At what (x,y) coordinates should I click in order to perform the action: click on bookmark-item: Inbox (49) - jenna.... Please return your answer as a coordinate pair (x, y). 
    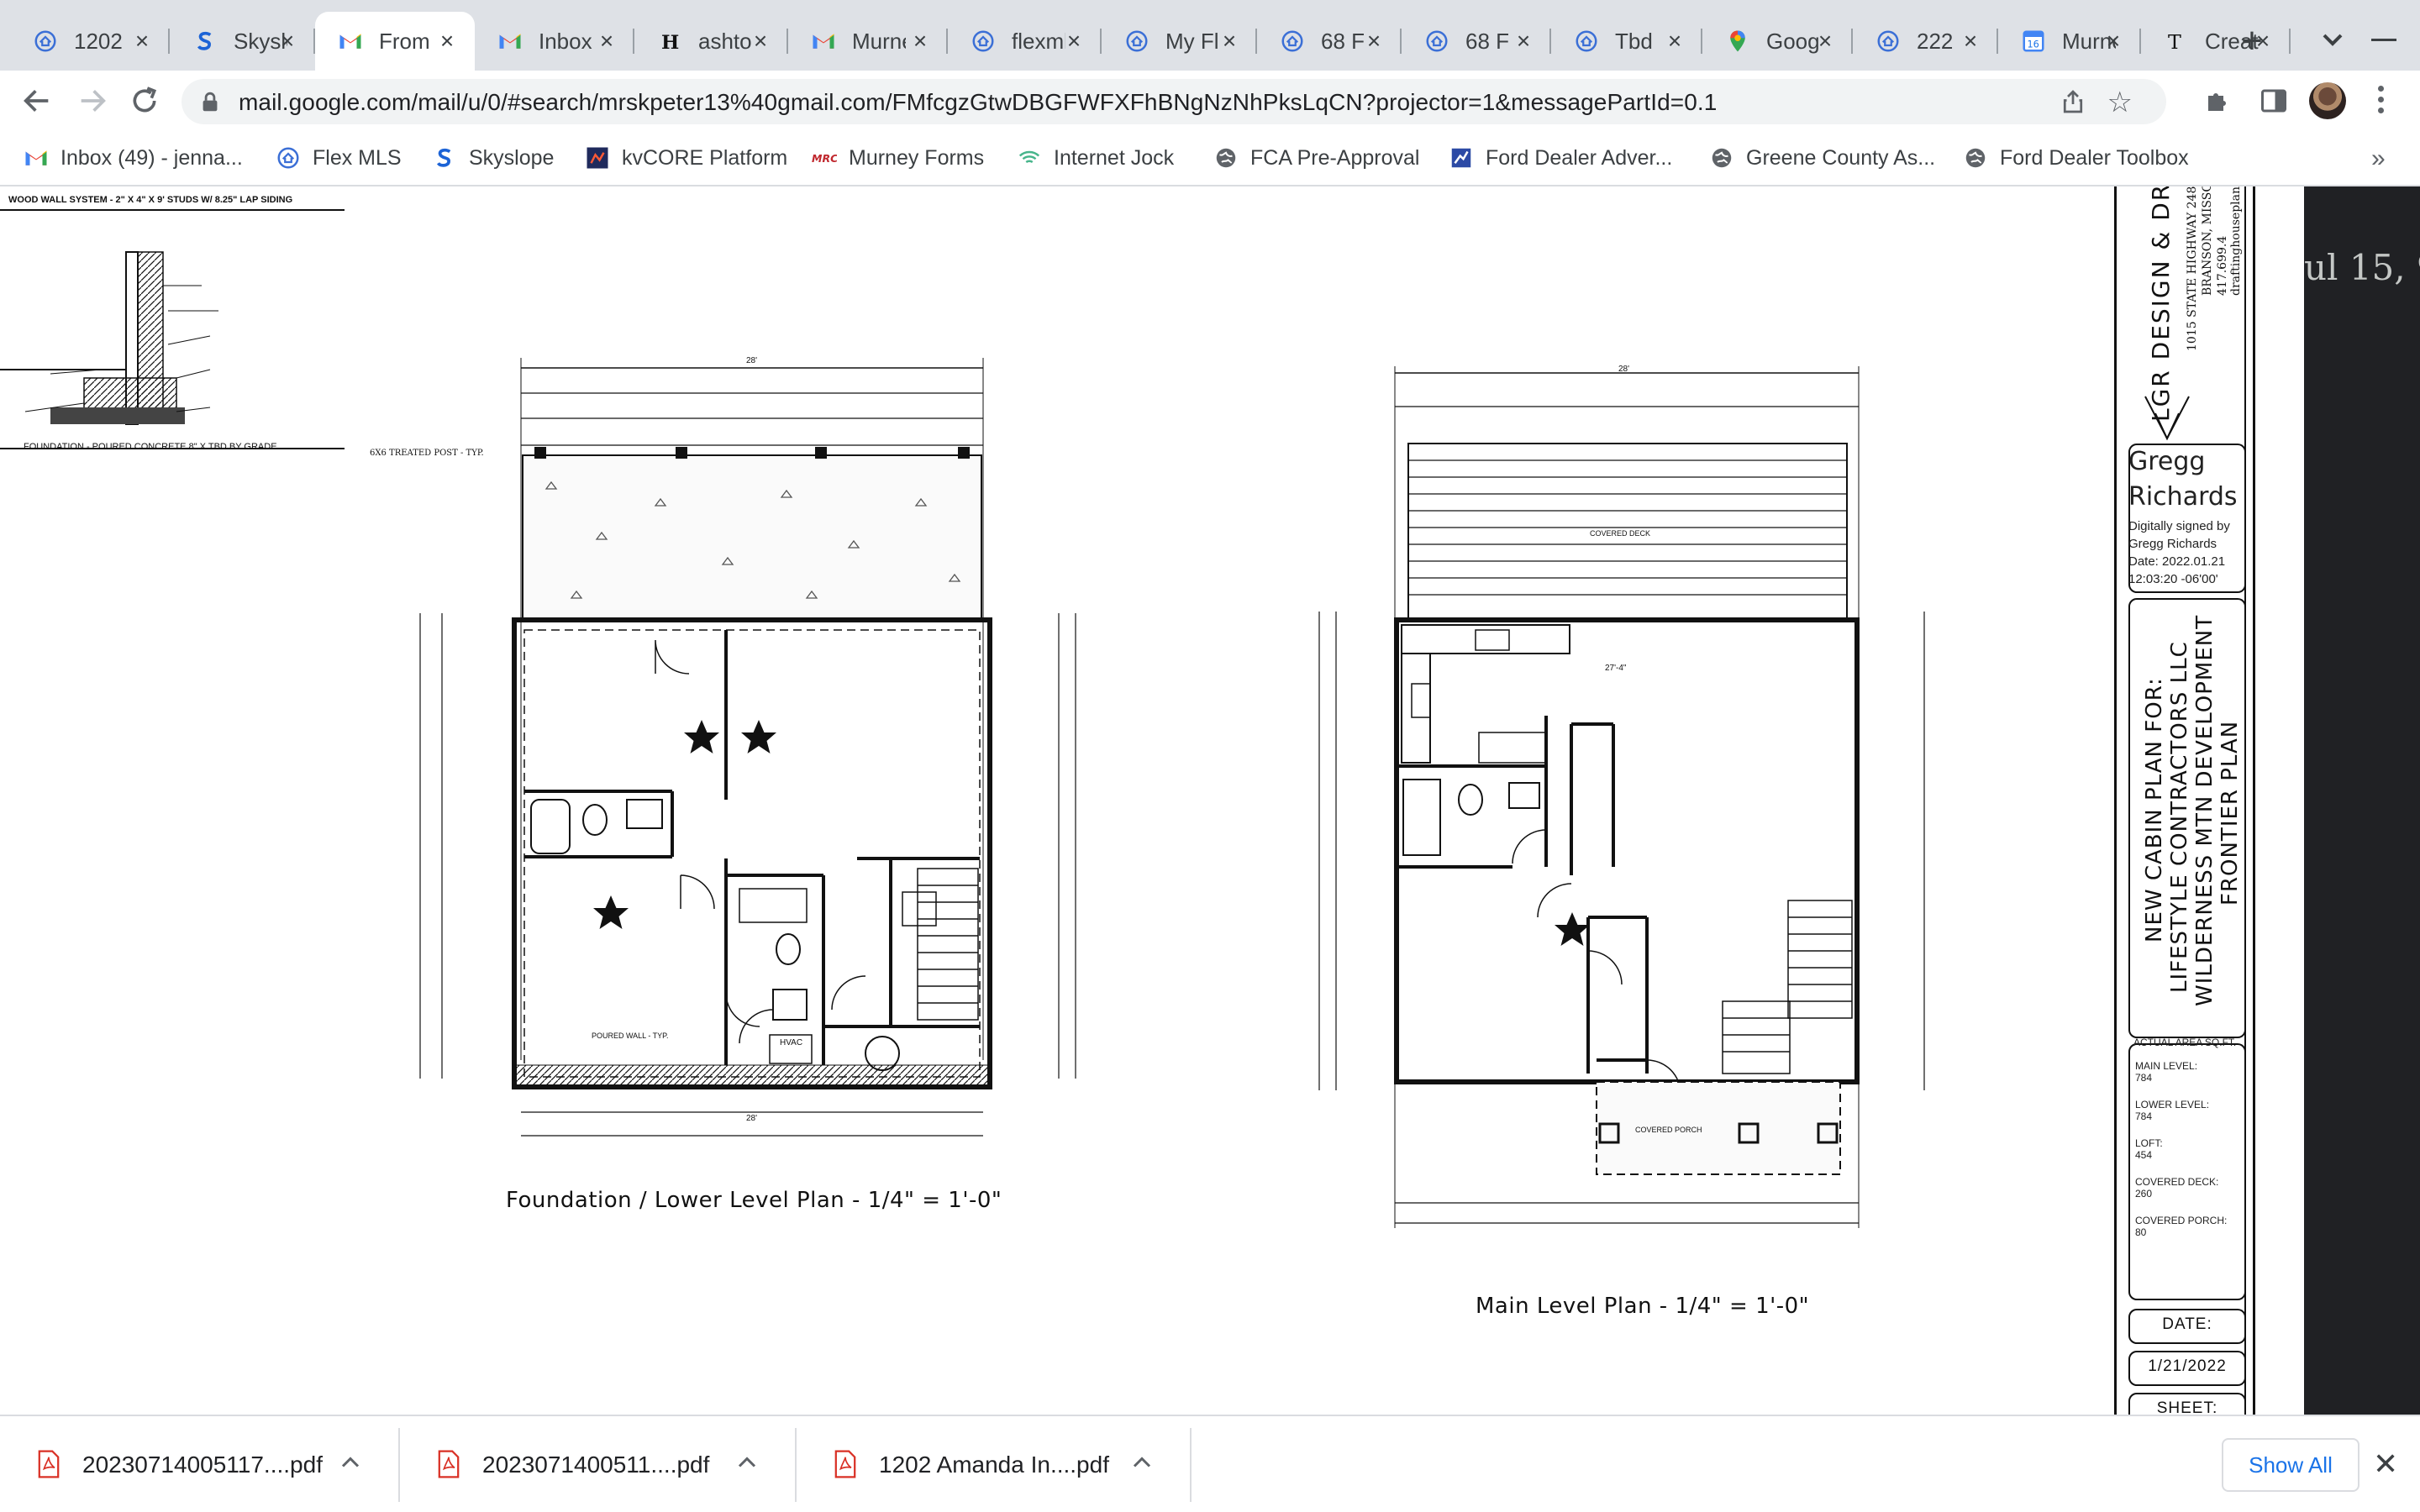
    Looking at the image, I should click on (133, 158).